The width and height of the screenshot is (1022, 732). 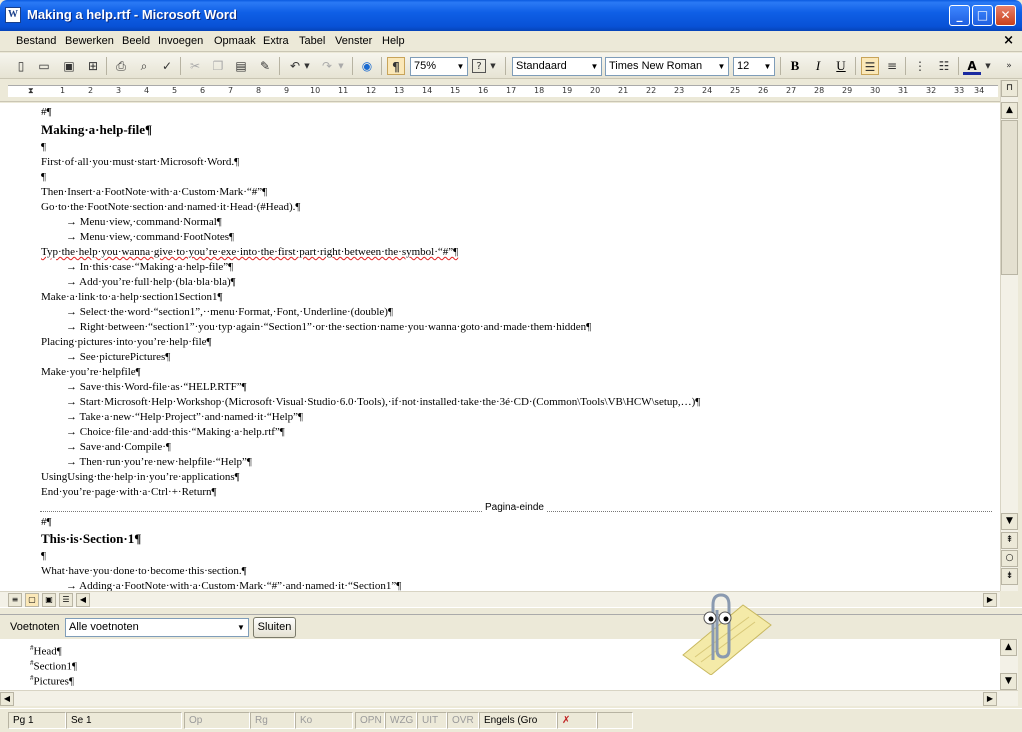 What do you see at coordinates (735, 90) in the screenshot?
I see `ruler-tick: 25` at bounding box center [735, 90].